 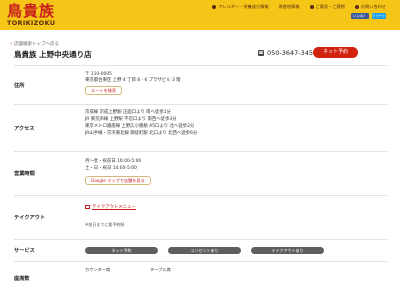 I want to click on header-link-feedback: ご意見・ご感想, so click(x=327, y=7).